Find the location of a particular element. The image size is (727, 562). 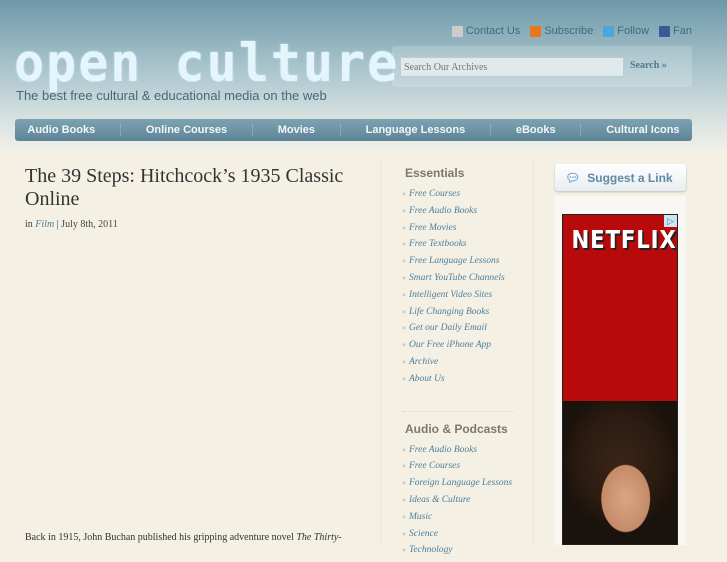

divider is located at coordinates (458, 411).